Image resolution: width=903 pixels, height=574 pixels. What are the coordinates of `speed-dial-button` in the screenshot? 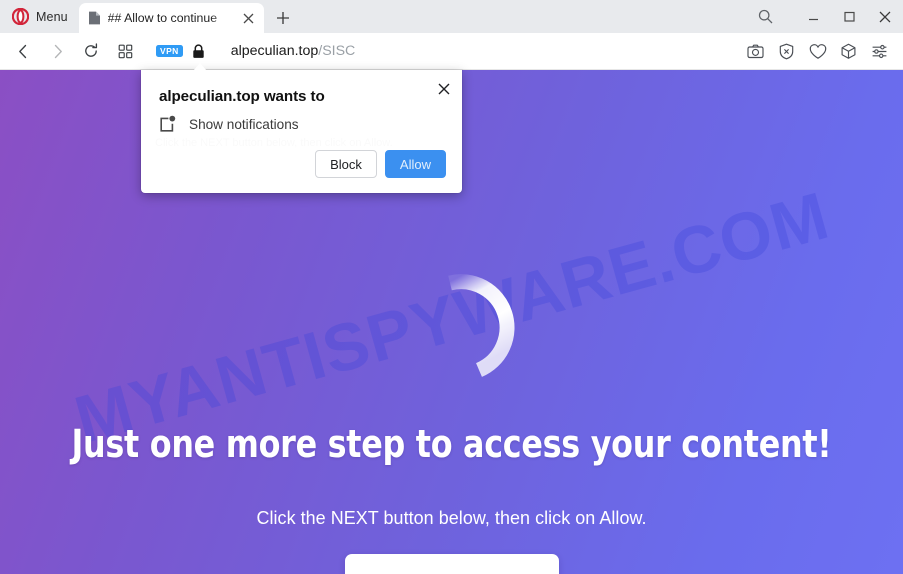 It's located at (125, 51).